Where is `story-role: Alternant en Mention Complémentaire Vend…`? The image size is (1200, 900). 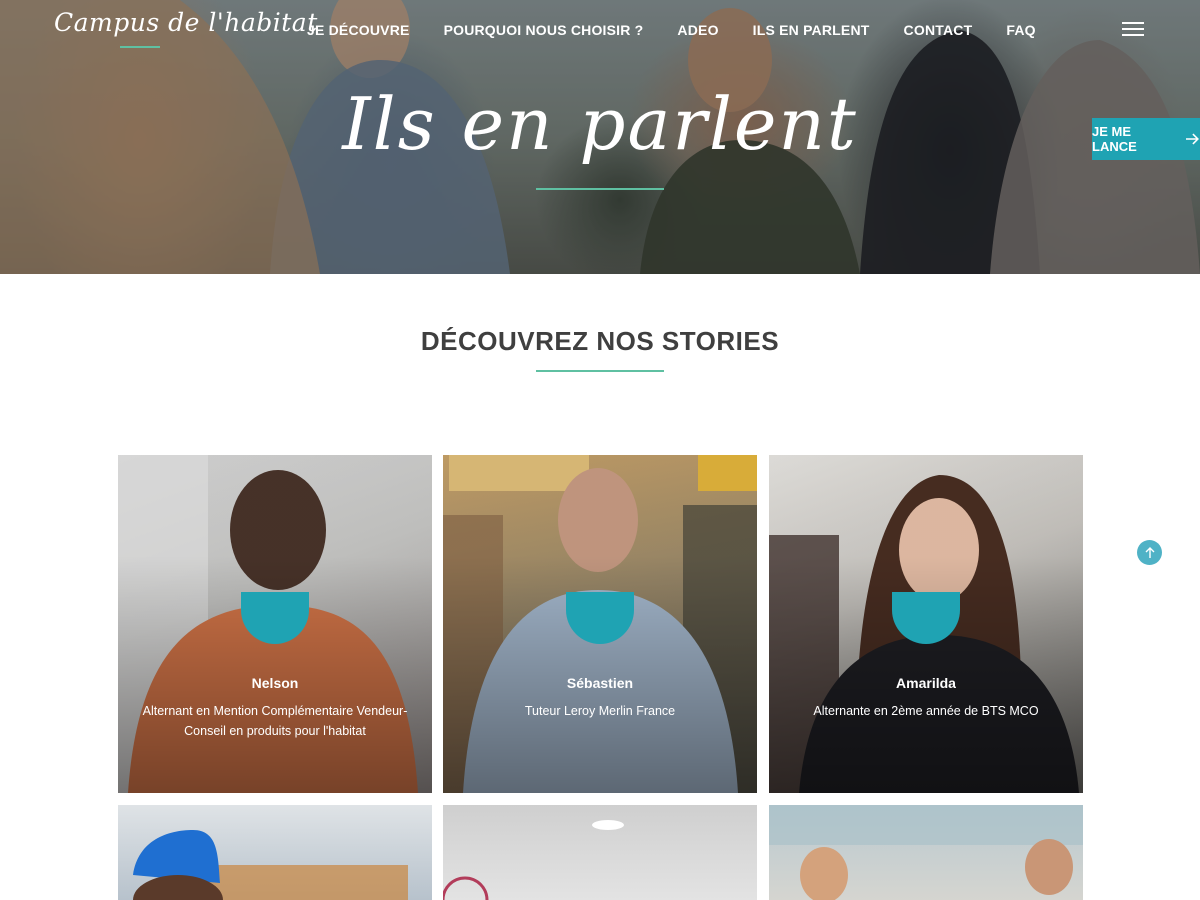
story-role: Alternant en Mention Complémentaire Vend… is located at coordinates (275, 721).